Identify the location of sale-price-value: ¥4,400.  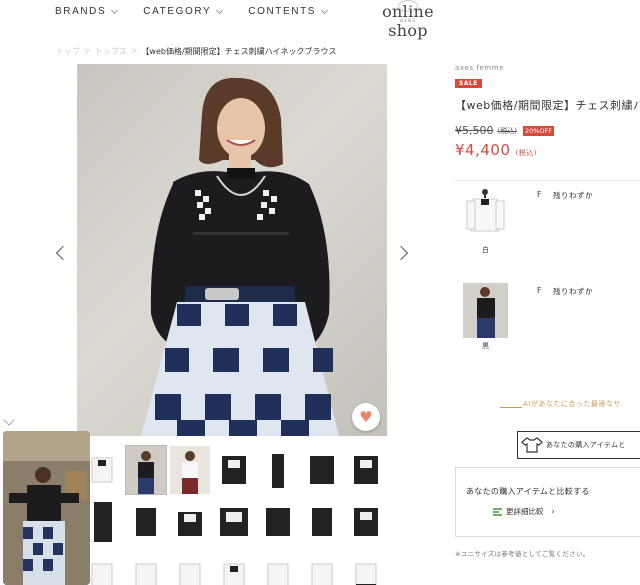
(483, 150).